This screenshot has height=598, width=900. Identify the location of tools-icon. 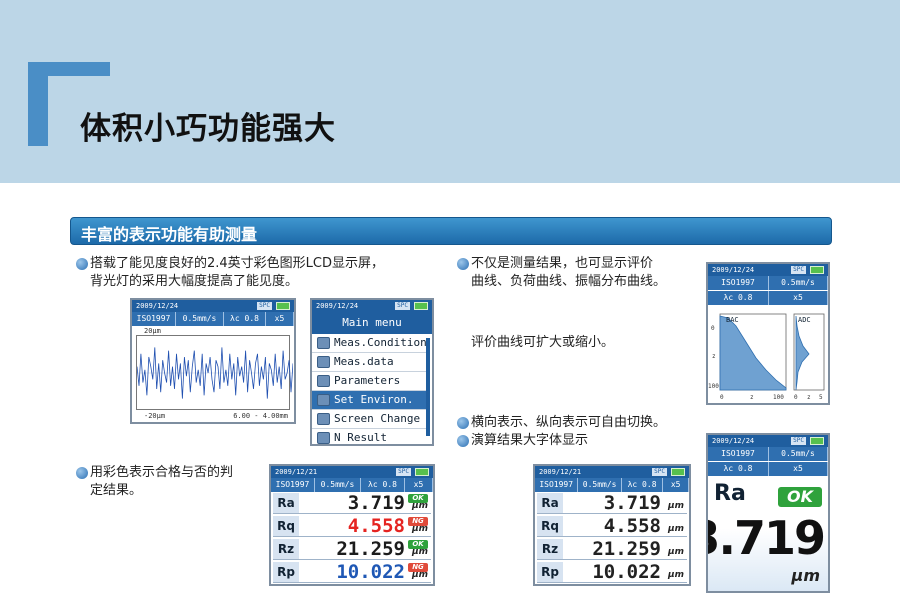
(323, 400).